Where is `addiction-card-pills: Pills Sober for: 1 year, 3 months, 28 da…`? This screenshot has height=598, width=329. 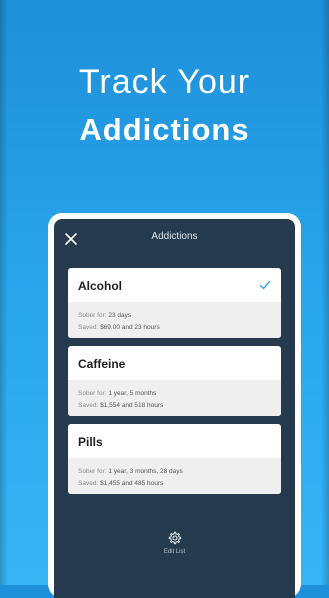 addiction-card-pills: Pills Sober for: 1 year, 3 months, 28 da… is located at coordinates (174, 459).